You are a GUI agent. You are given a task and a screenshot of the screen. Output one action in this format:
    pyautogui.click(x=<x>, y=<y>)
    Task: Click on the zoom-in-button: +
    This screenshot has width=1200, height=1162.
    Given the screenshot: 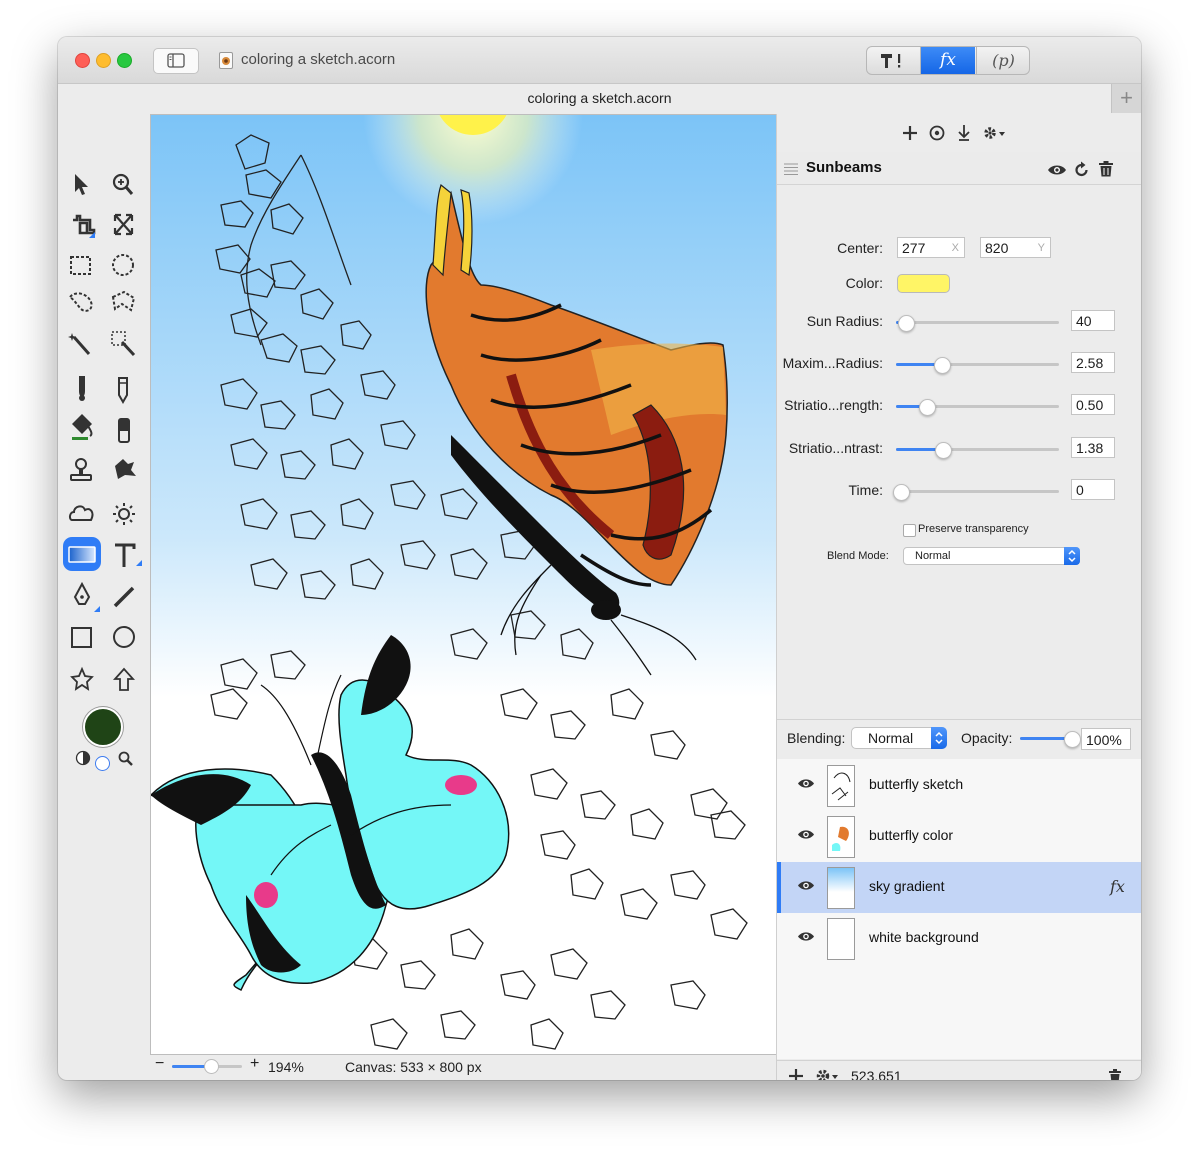 What is the action you would take?
    pyautogui.click(x=254, y=1064)
    